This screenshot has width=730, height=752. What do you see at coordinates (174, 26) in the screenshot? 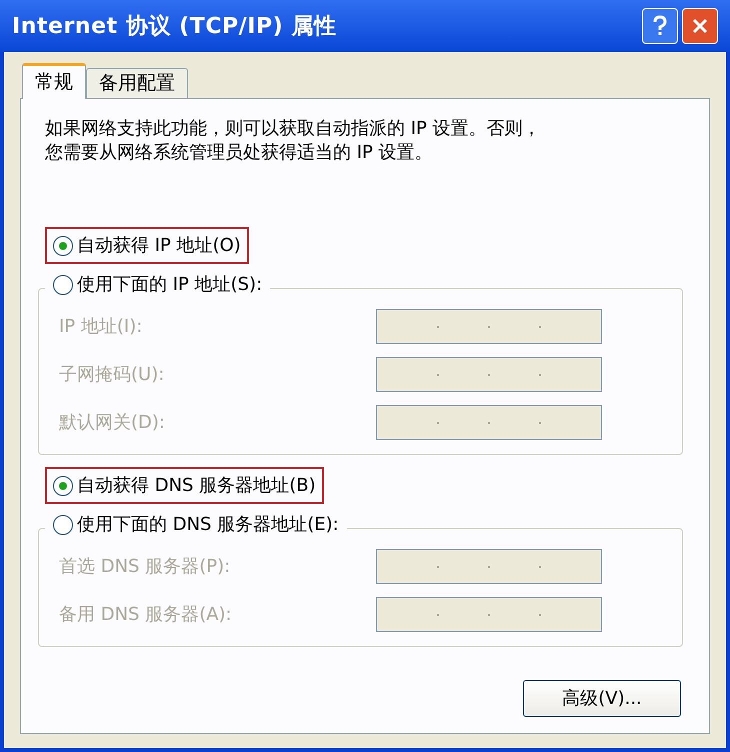
I see `window-title: Internet 协议 (TCP/IP) 属性` at bounding box center [174, 26].